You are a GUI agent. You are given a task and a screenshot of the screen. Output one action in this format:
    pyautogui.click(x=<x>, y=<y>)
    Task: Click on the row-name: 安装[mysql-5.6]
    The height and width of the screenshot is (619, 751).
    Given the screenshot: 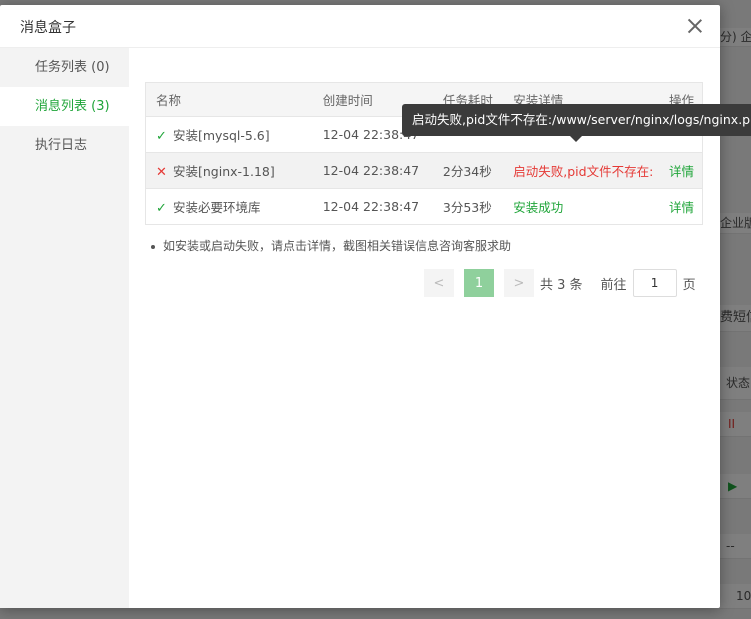 What is the action you would take?
    pyautogui.click(x=221, y=135)
    